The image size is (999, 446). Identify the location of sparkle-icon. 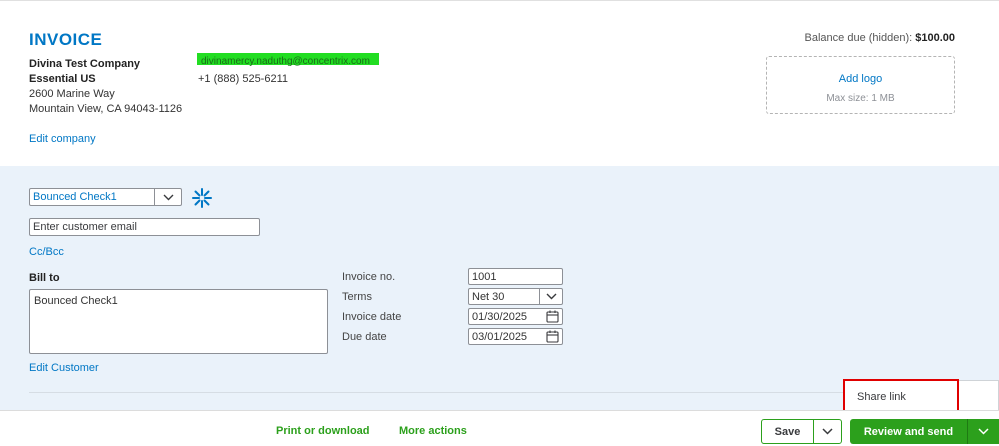
(202, 198).